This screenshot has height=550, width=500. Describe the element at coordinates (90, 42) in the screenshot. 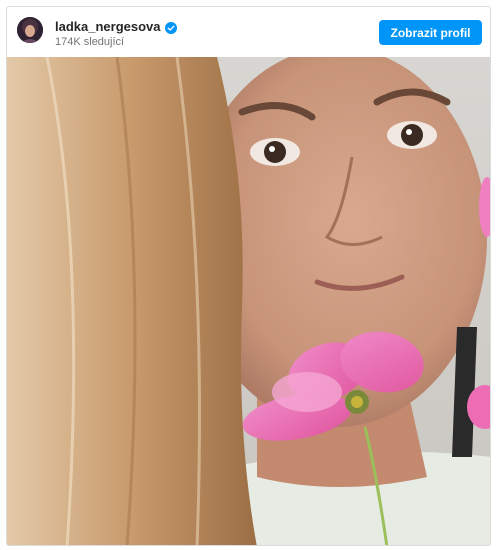

I see `follower-count: 174K sledující` at that location.